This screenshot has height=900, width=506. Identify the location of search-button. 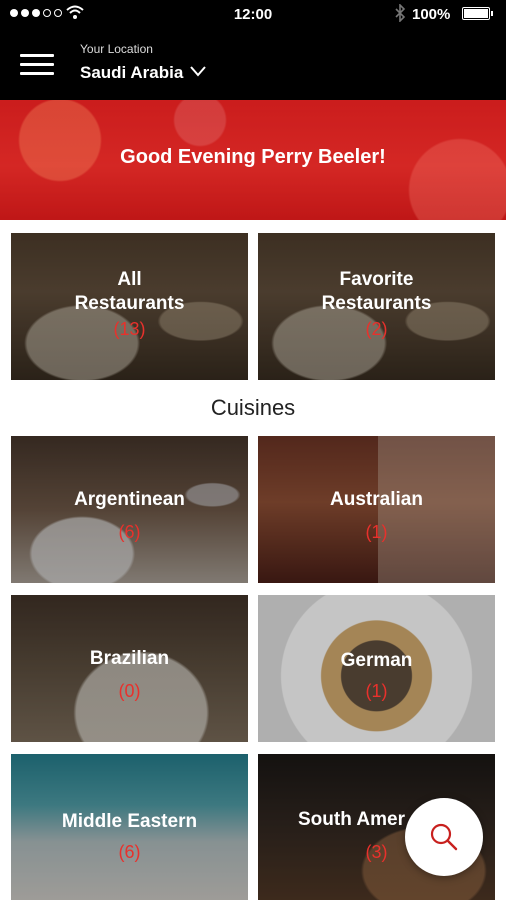
(444, 837).